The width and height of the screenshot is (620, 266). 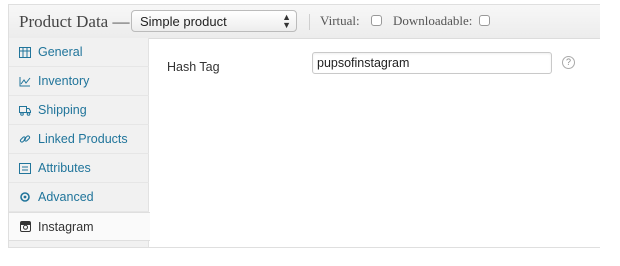 I want to click on tab-shipping: Shipping, so click(x=79, y=110).